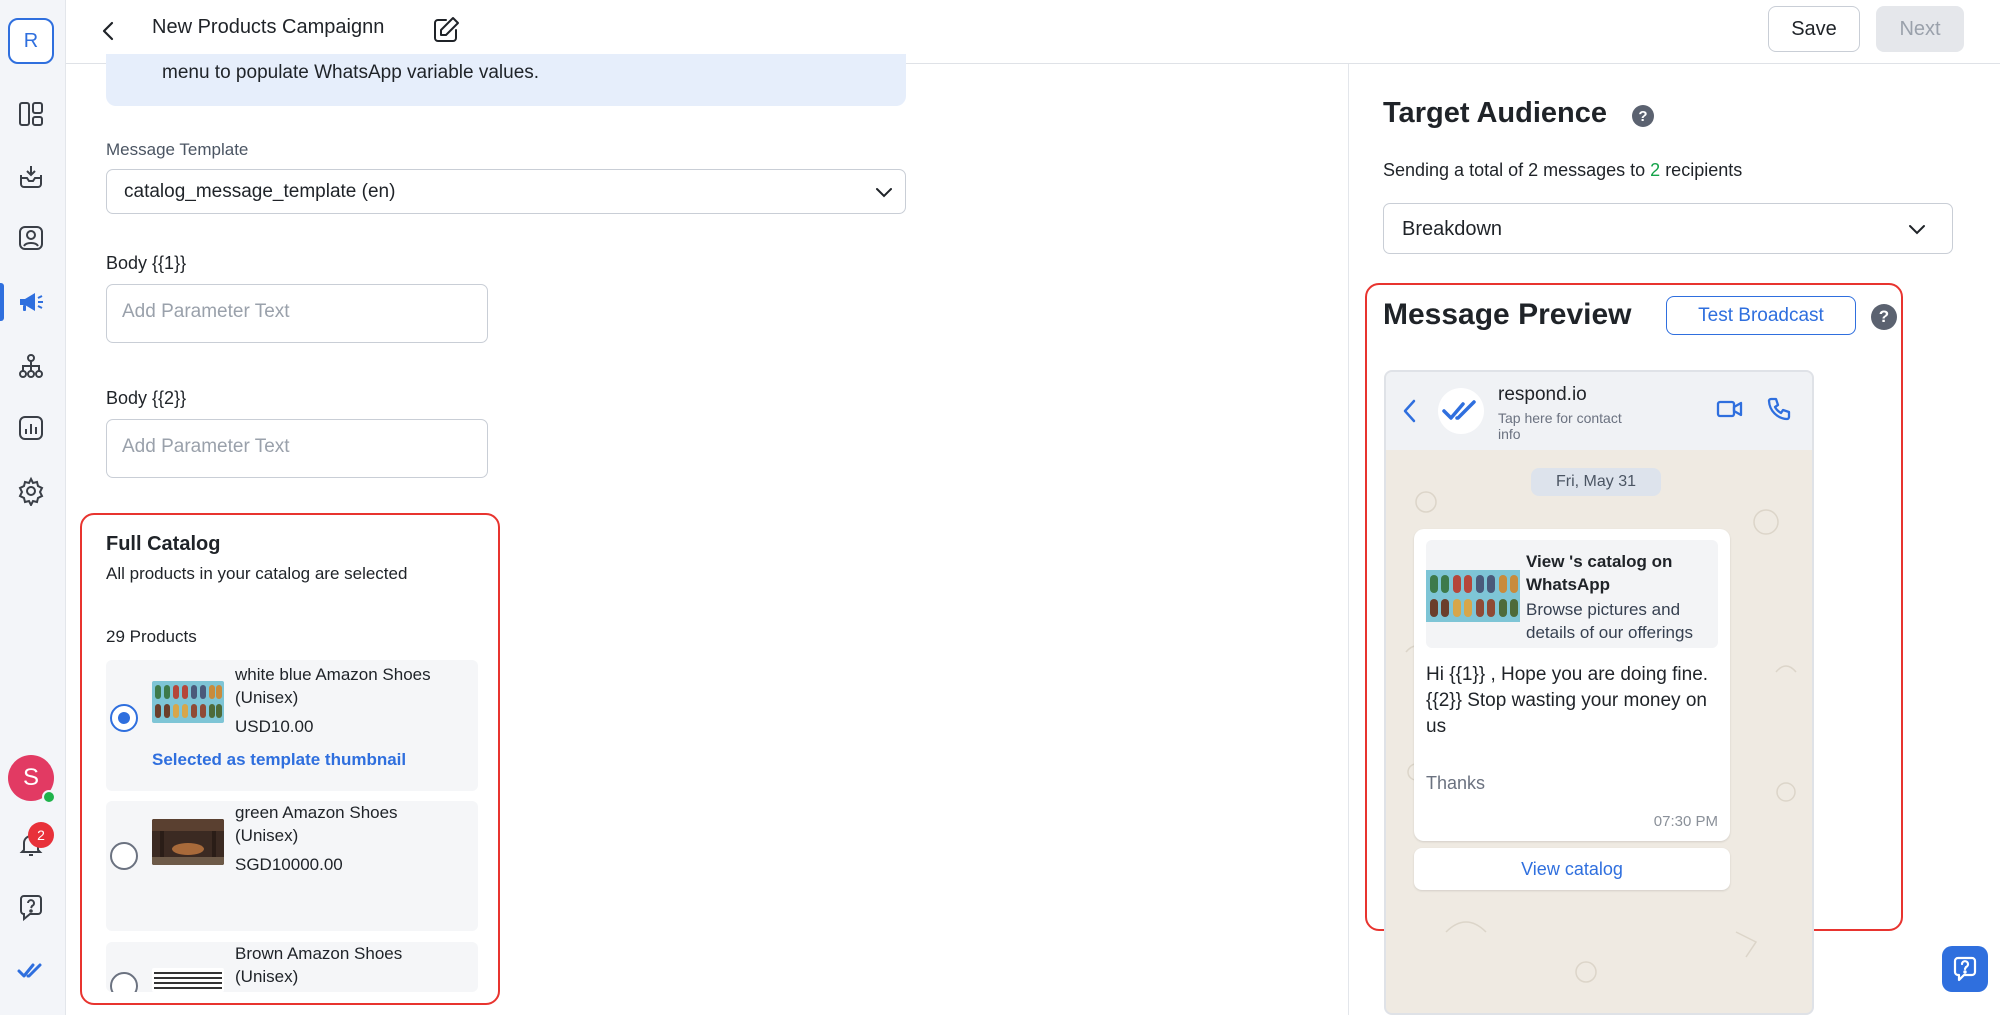  I want to click on catalog-header-title: View 's catalog on WhatsApp, so click(1599, 573).